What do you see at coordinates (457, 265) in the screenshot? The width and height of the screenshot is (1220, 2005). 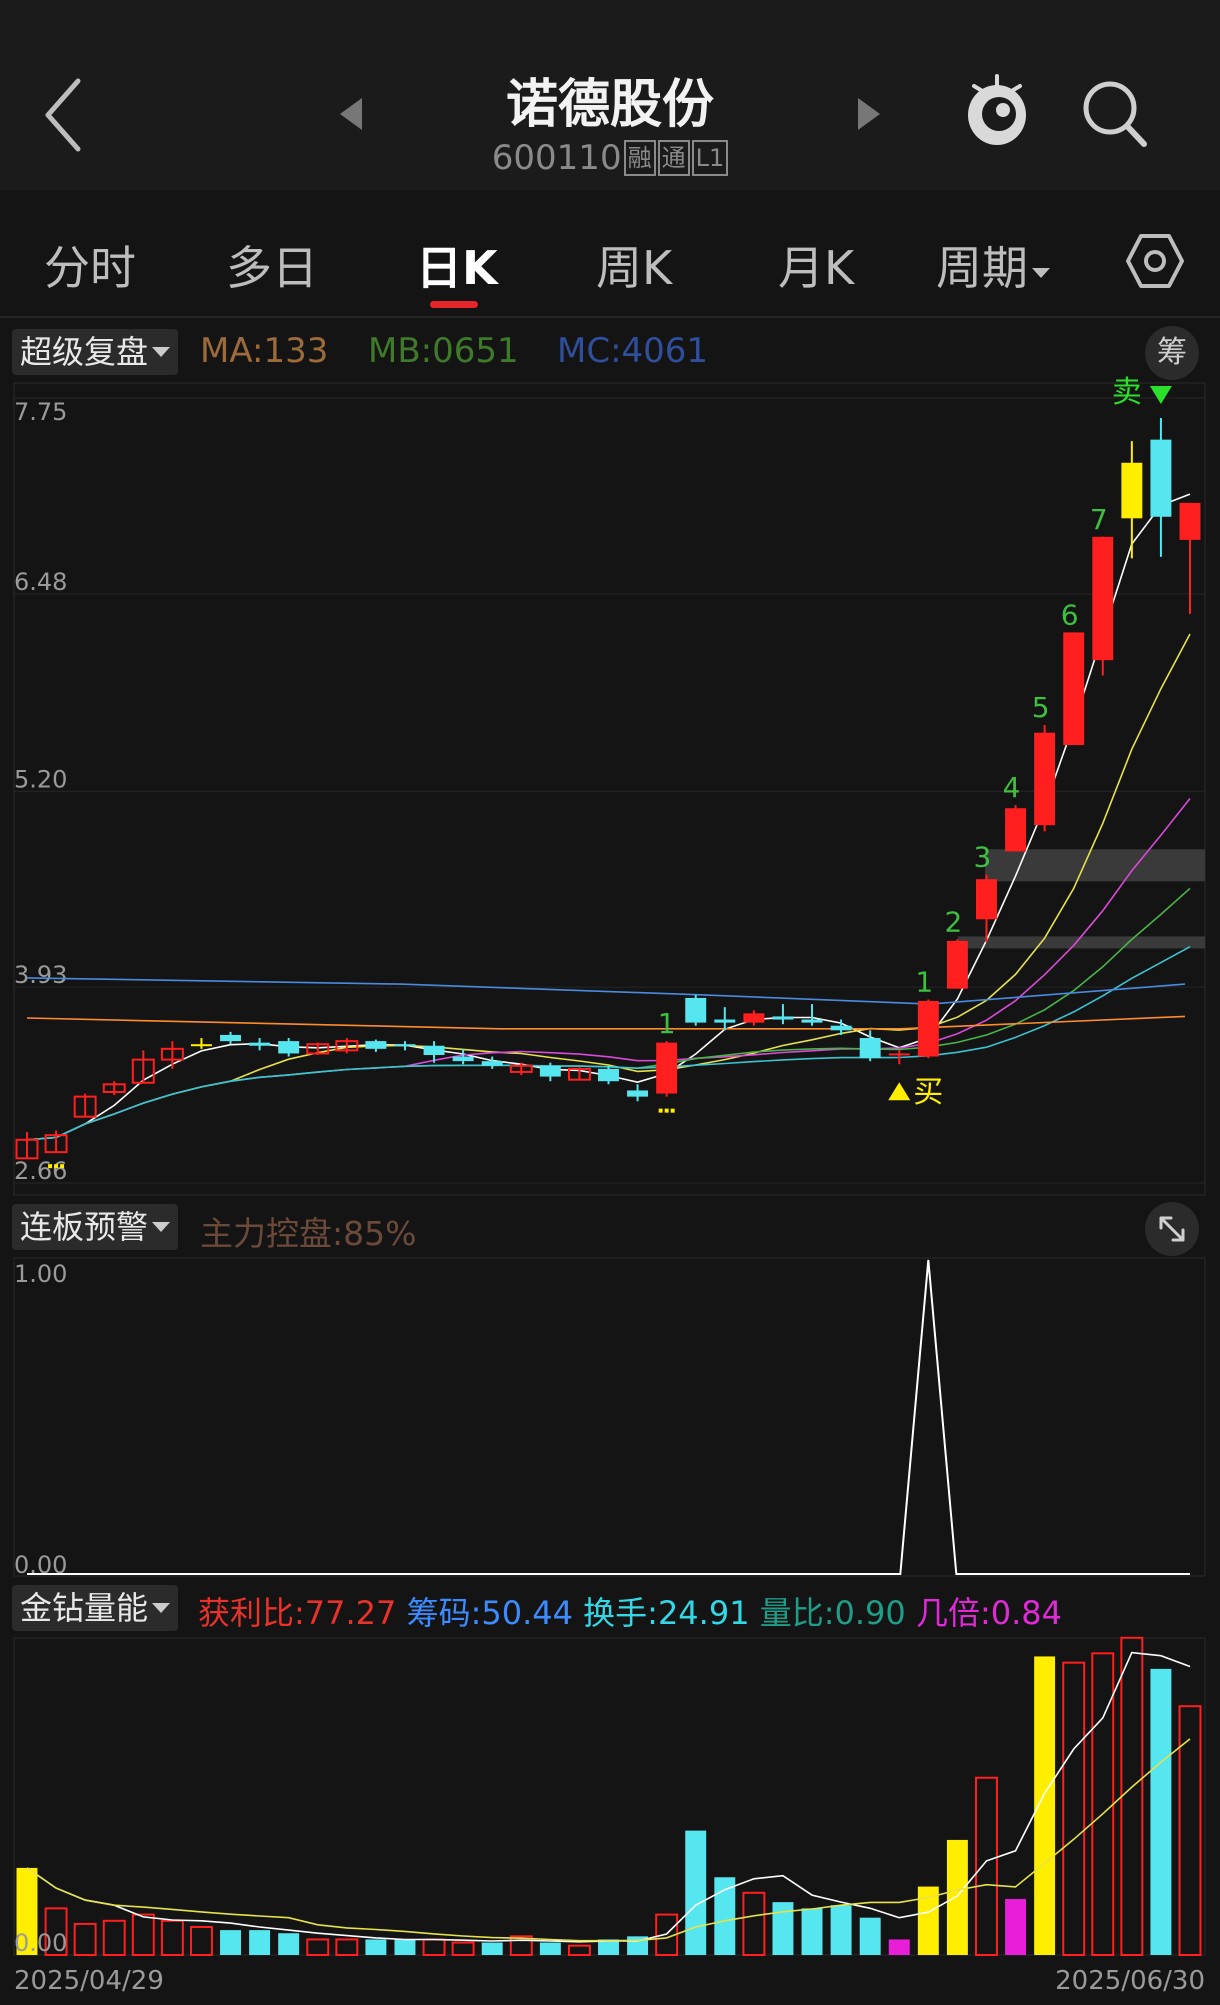 I see `tab-daily-k: 日K` at bounding box center [457, 265].